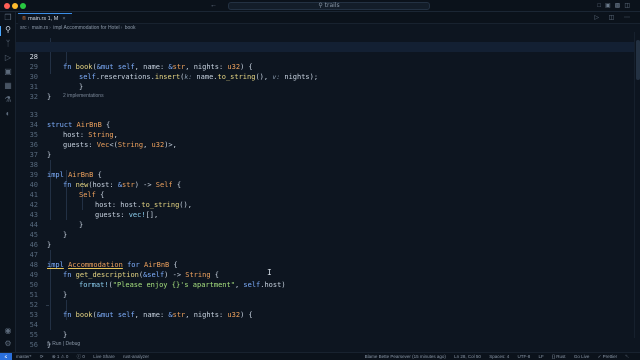 This screenshot has width=640, height=360. Describe the element at coordinates (325, 214) in the screenshot. I see `code-line: 43 }` at that location.